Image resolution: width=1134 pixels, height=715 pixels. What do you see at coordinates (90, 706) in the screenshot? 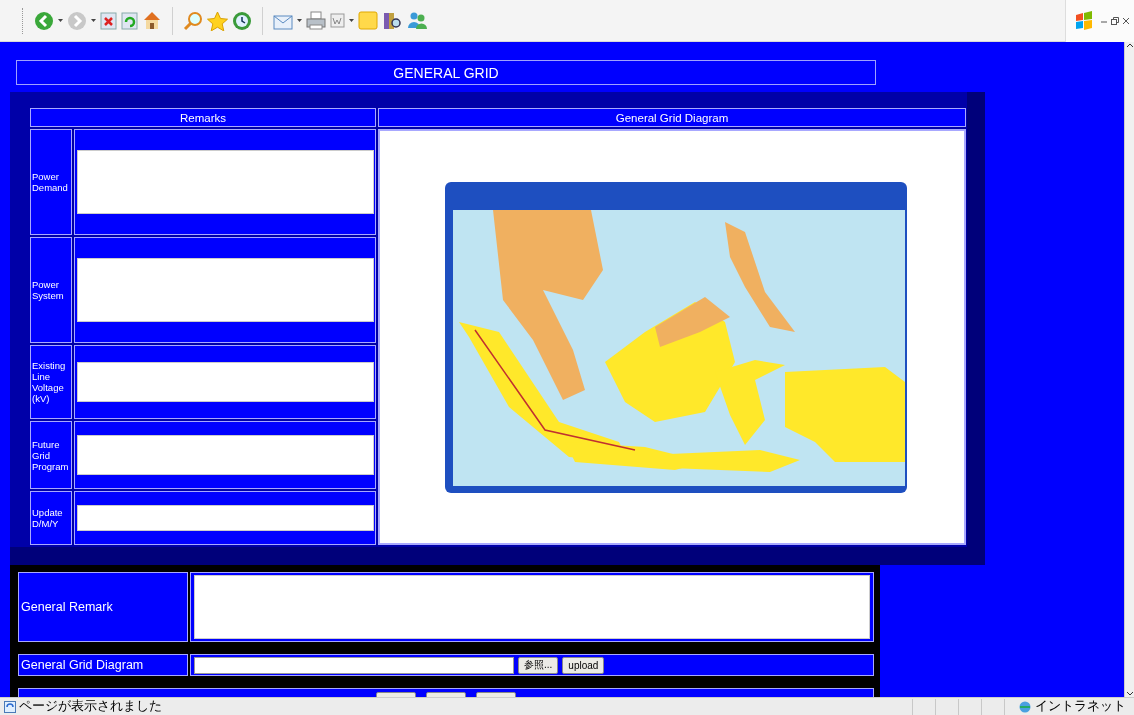
I see `status-text: ページが表示されました` at bounding box center [90, 706].